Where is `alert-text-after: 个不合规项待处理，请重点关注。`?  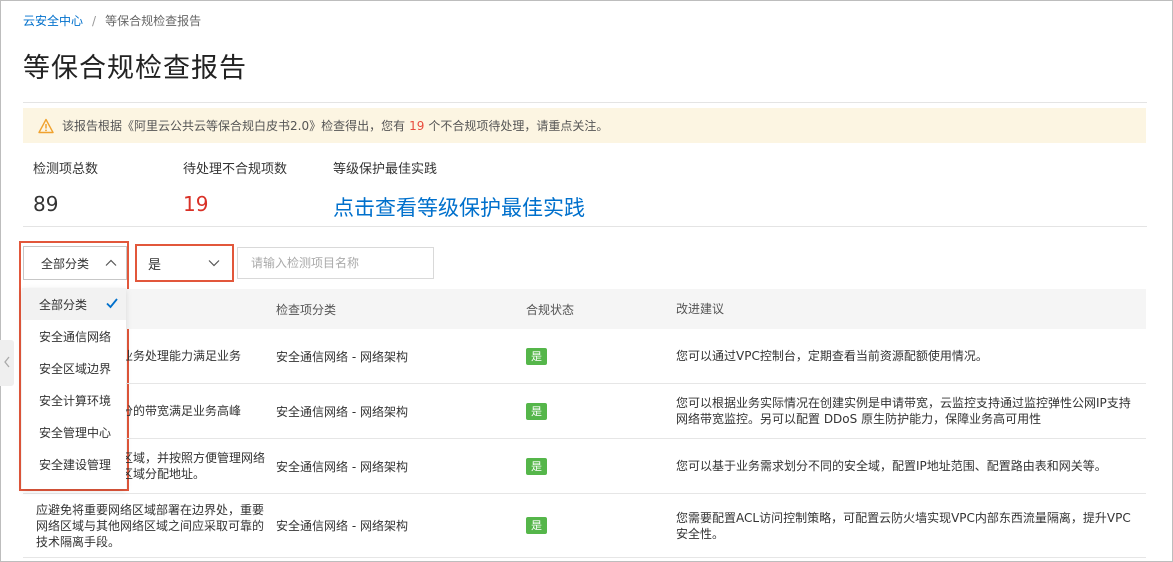
alert-text-after: 个不合规项待处理，请重点关注。 is located at coordinates (518, 126).